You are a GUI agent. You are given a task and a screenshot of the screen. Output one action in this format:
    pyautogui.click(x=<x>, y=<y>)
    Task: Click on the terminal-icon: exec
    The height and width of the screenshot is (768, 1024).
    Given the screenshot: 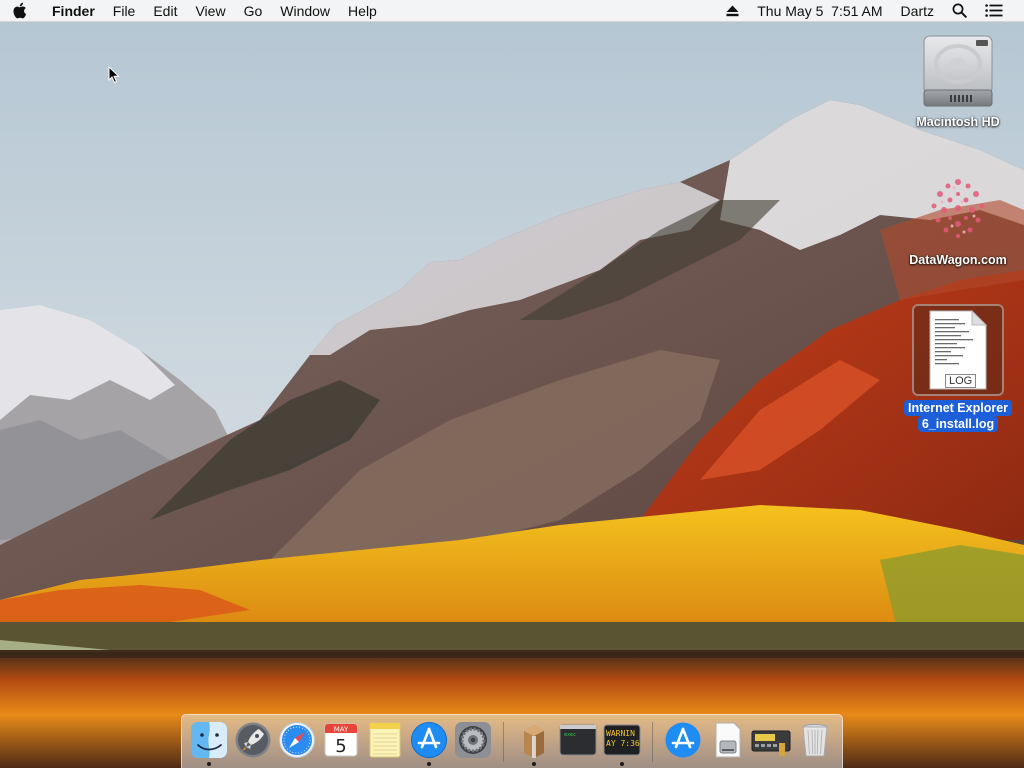 What is the action you would take?
    pyautogui.click(x=578, y=739)
    